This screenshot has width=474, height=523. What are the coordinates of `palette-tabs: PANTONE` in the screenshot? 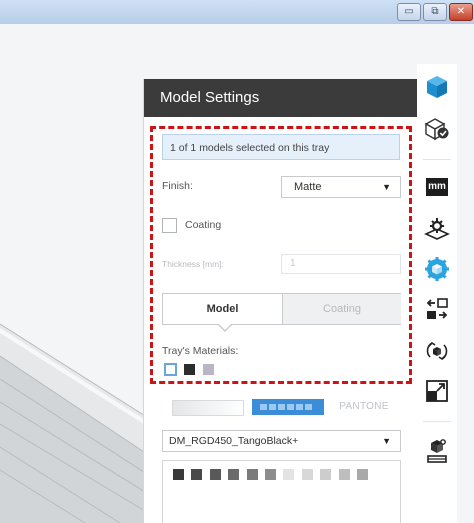 It's located at (281, 407).